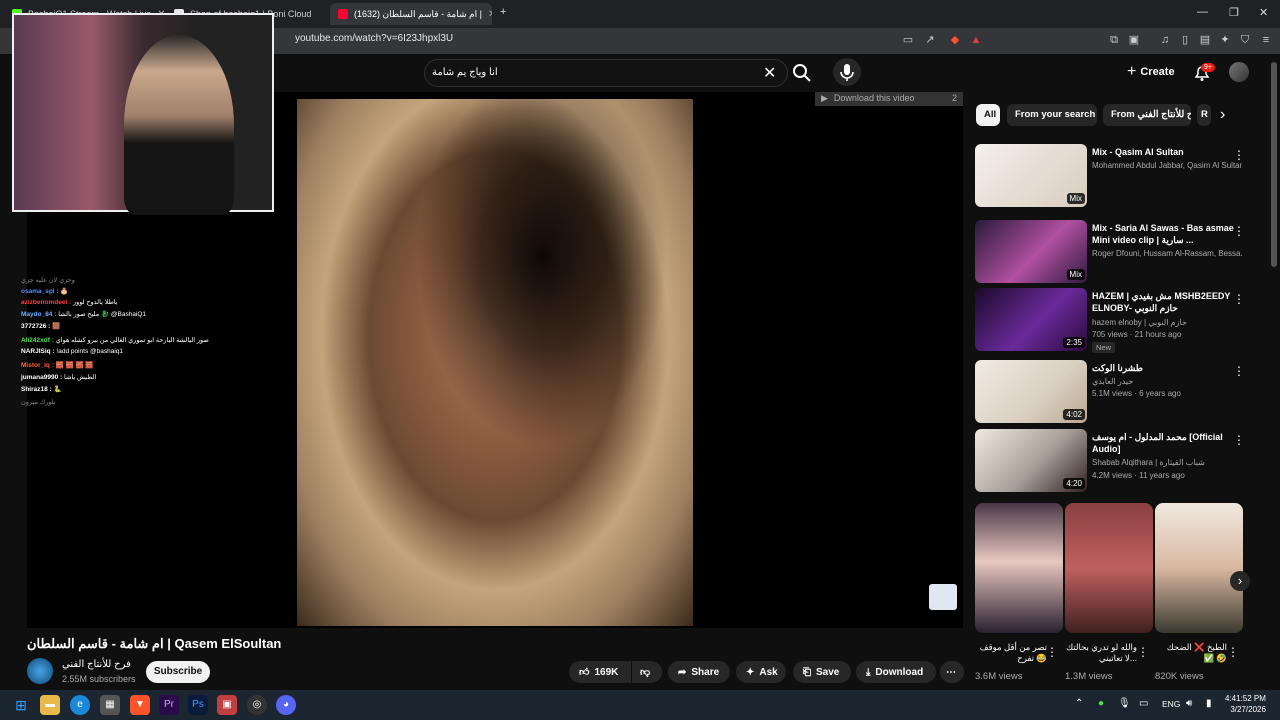 This screenshot has height=720, width=1280. Describe the element at coordinates (1185, 40) in the screenshot. I see `sidebar-icon: ▯` at that location.